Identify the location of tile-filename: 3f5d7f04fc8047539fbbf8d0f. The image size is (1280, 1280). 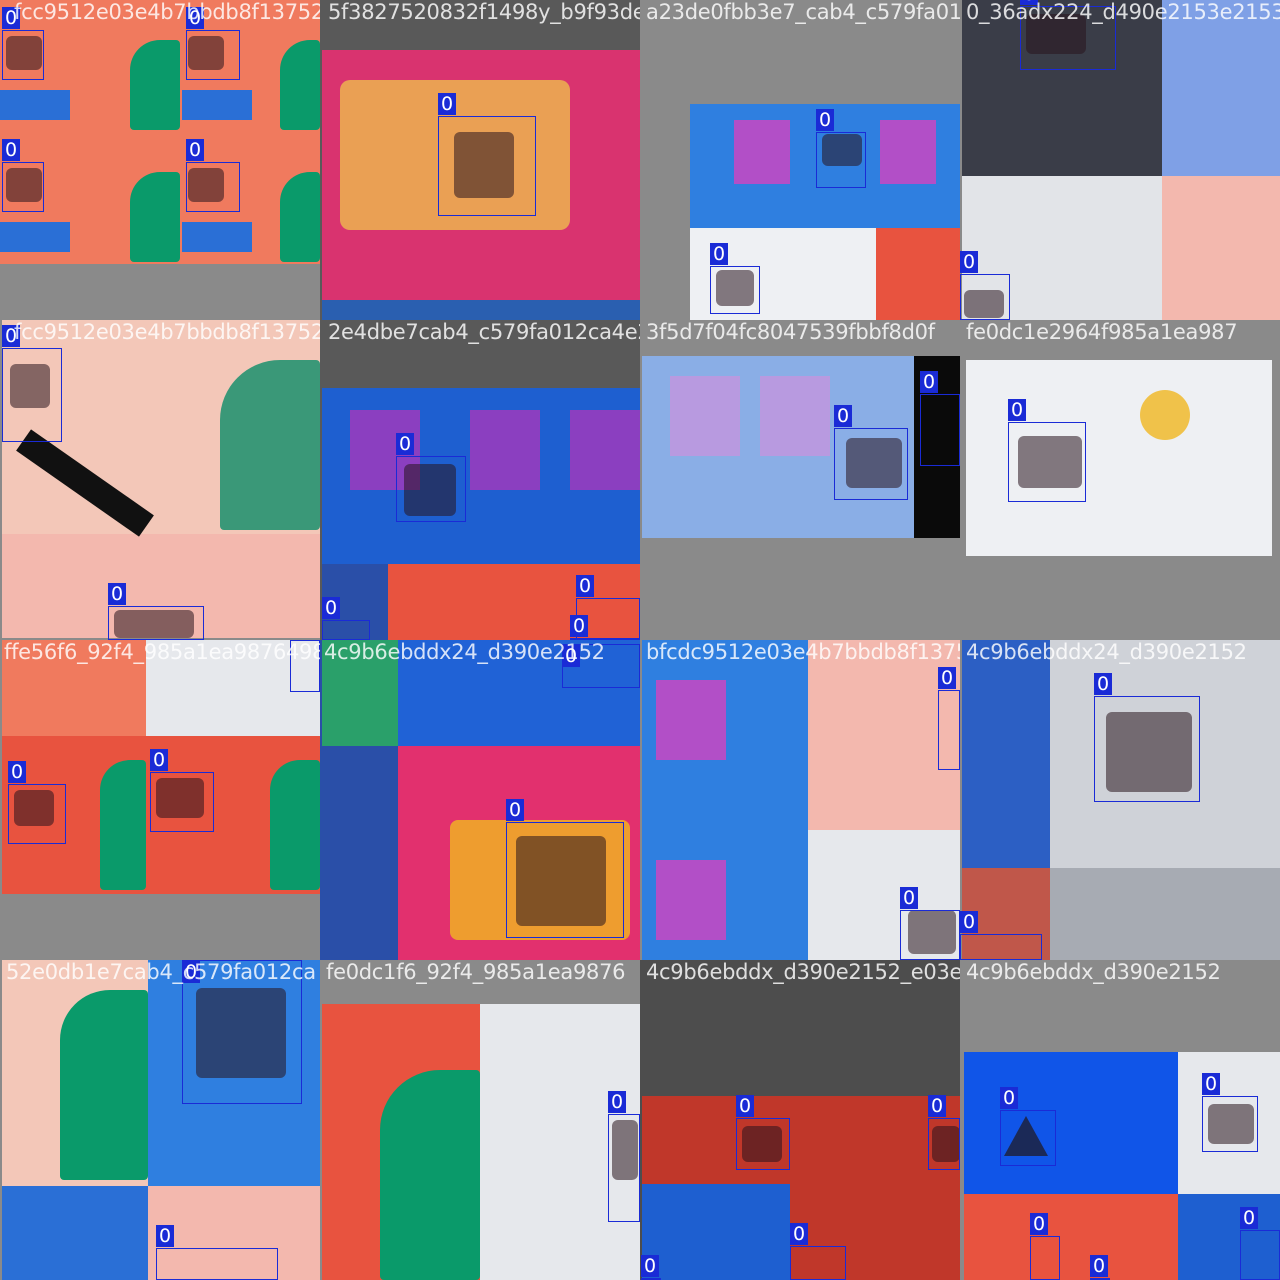
(790, 332).